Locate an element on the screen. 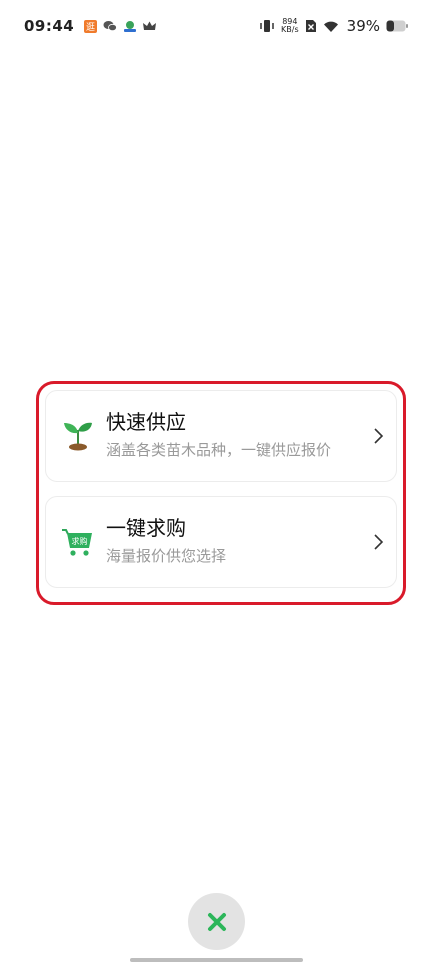 Image resolution: width=432 pixels, height=964 pixels. quick-supply-subtitle: 涵盖各类苗木品种，一键供应报价 is located at coordinates (219, 450).